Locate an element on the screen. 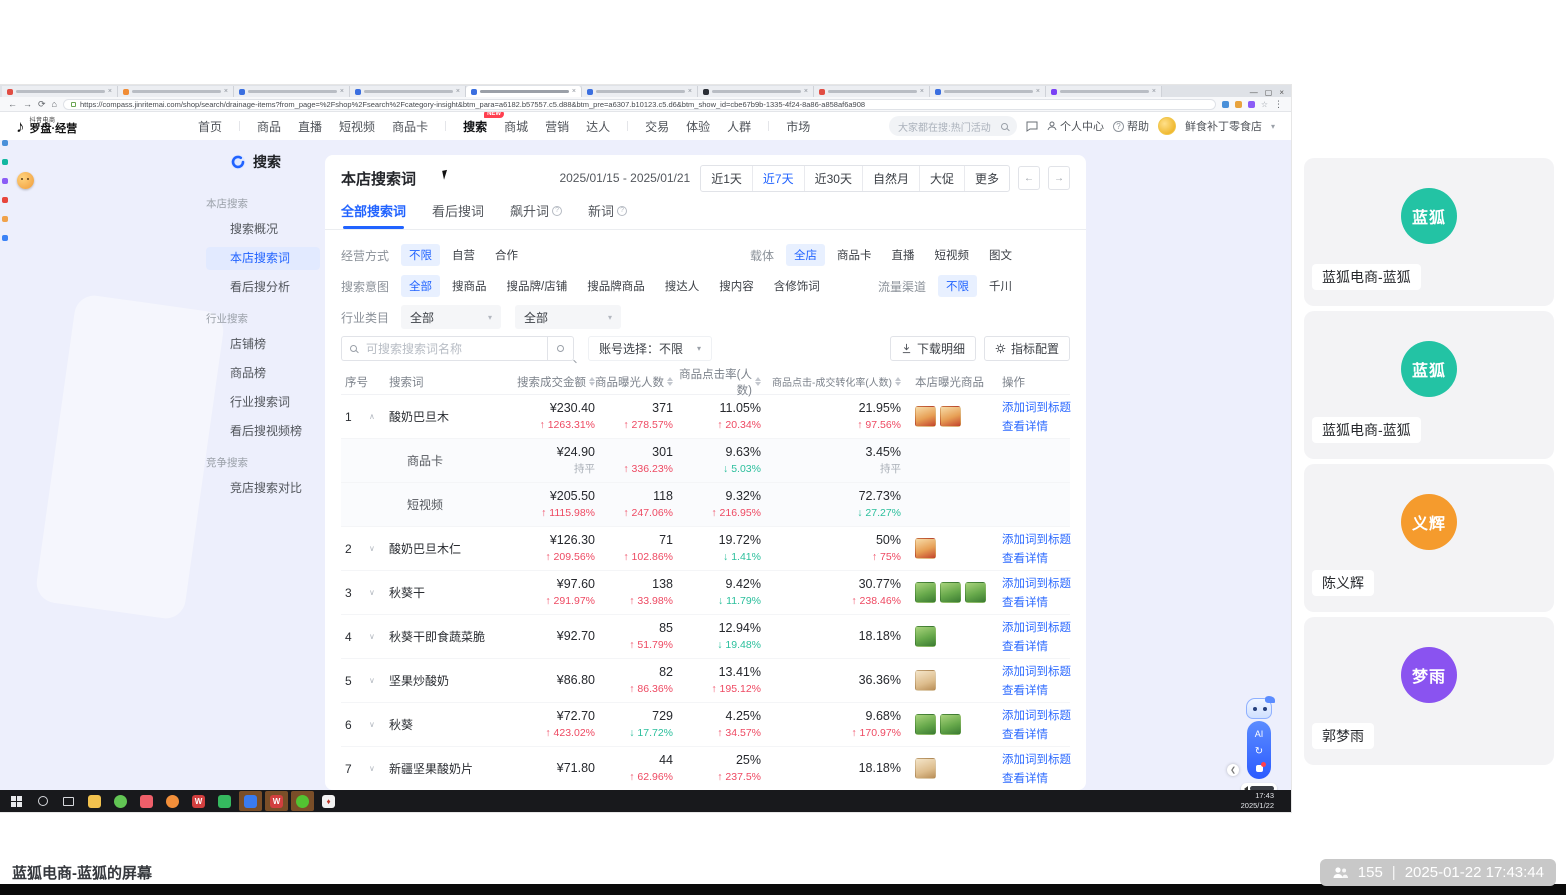 The image size is (1566, 895). wps-2-taskbar-icon: W is located at coordinates (276, 801).